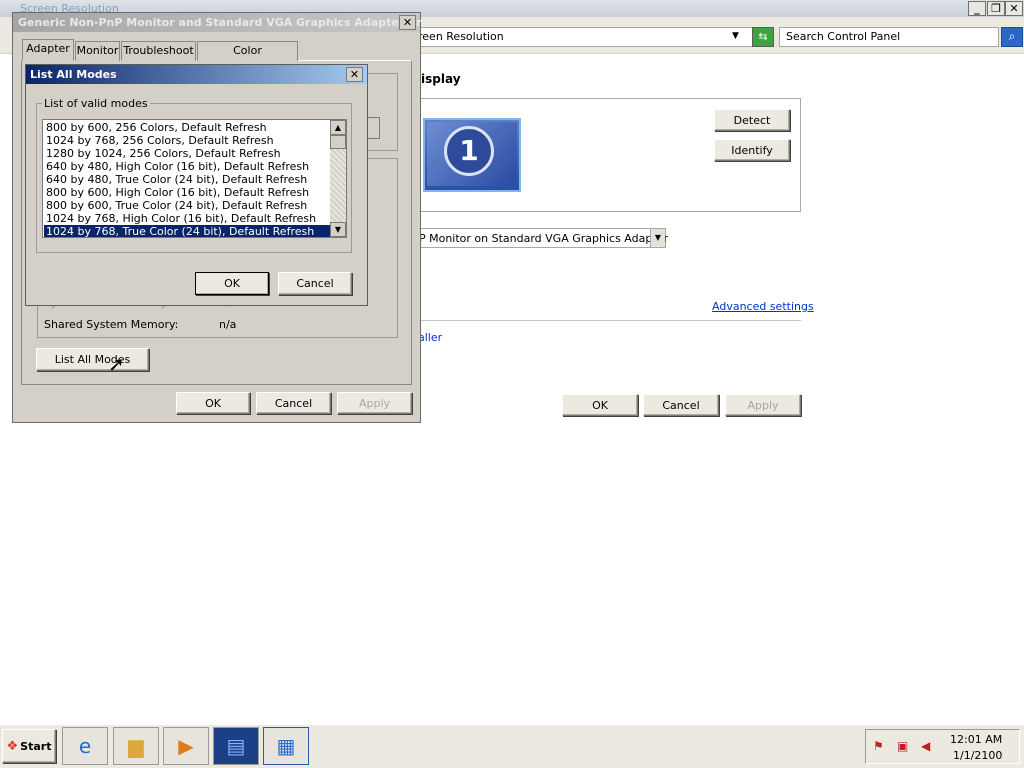 The image size is (1024, 768). Describe the element at coordinates (92, 359) in the screenshot. I see `list-all-modes-button: List All Modes` at that location.